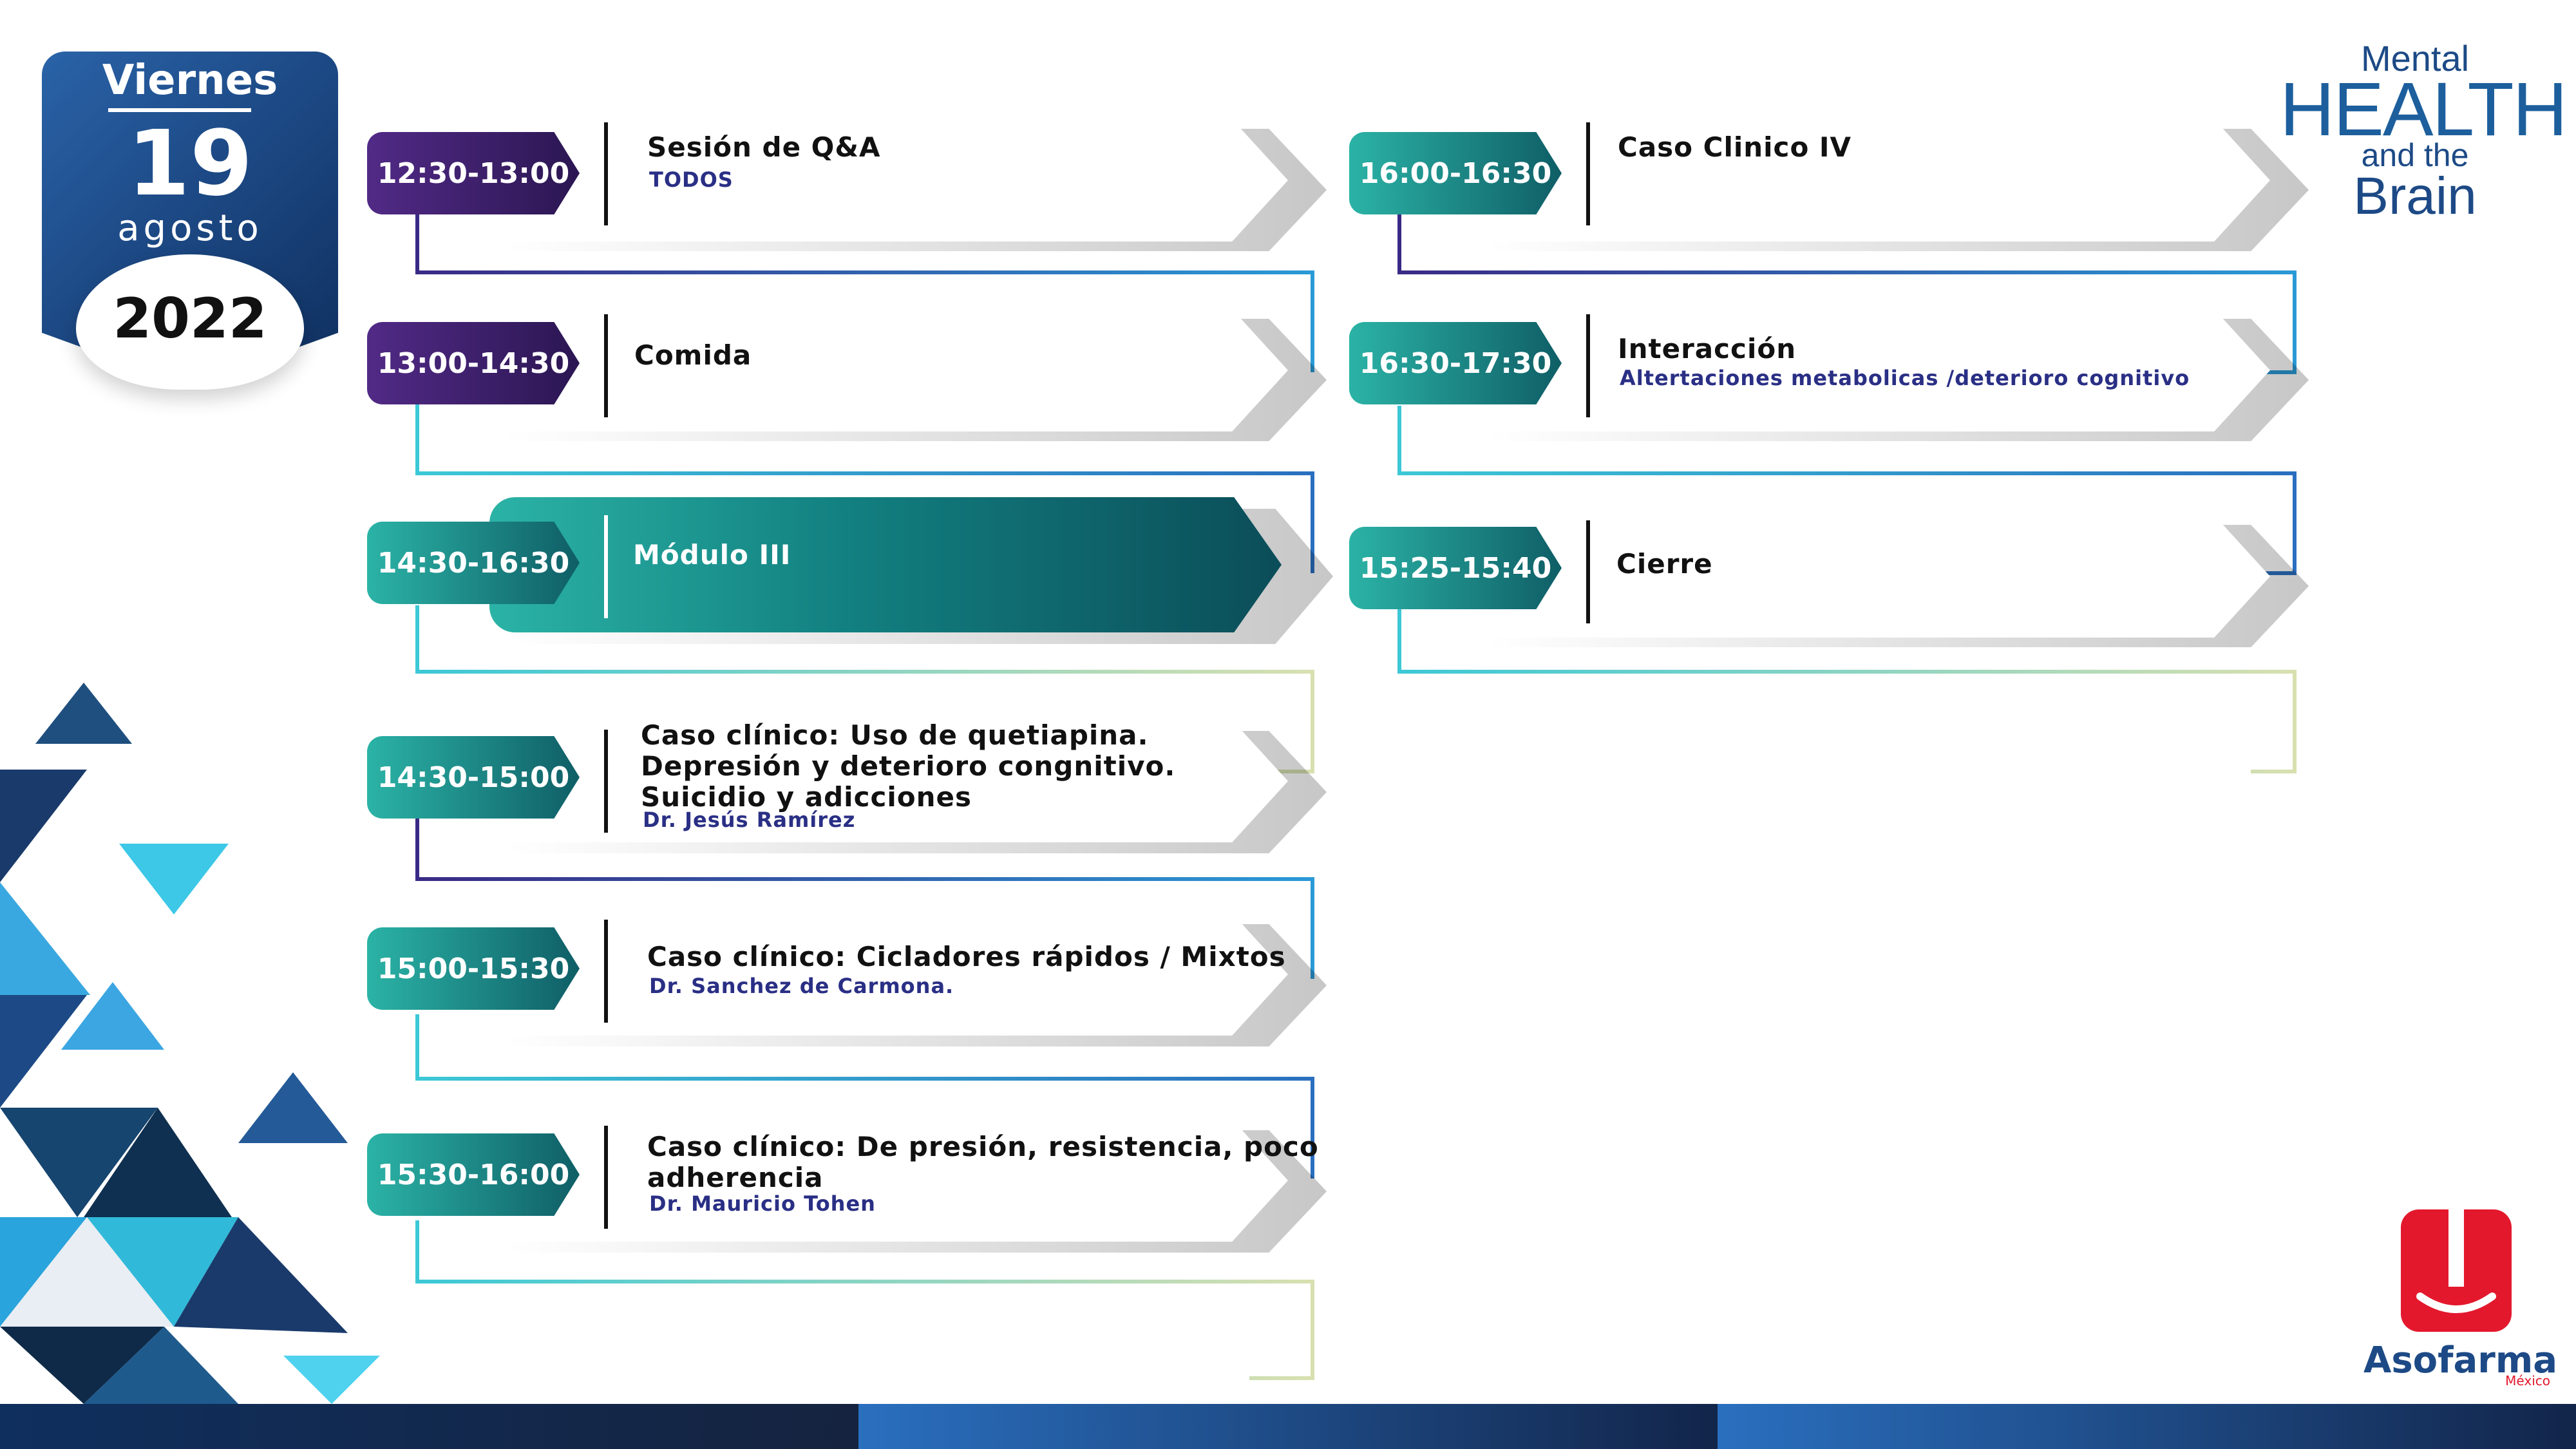  I want to click on session-title: Sesión de Q&A, so click(764, 147).